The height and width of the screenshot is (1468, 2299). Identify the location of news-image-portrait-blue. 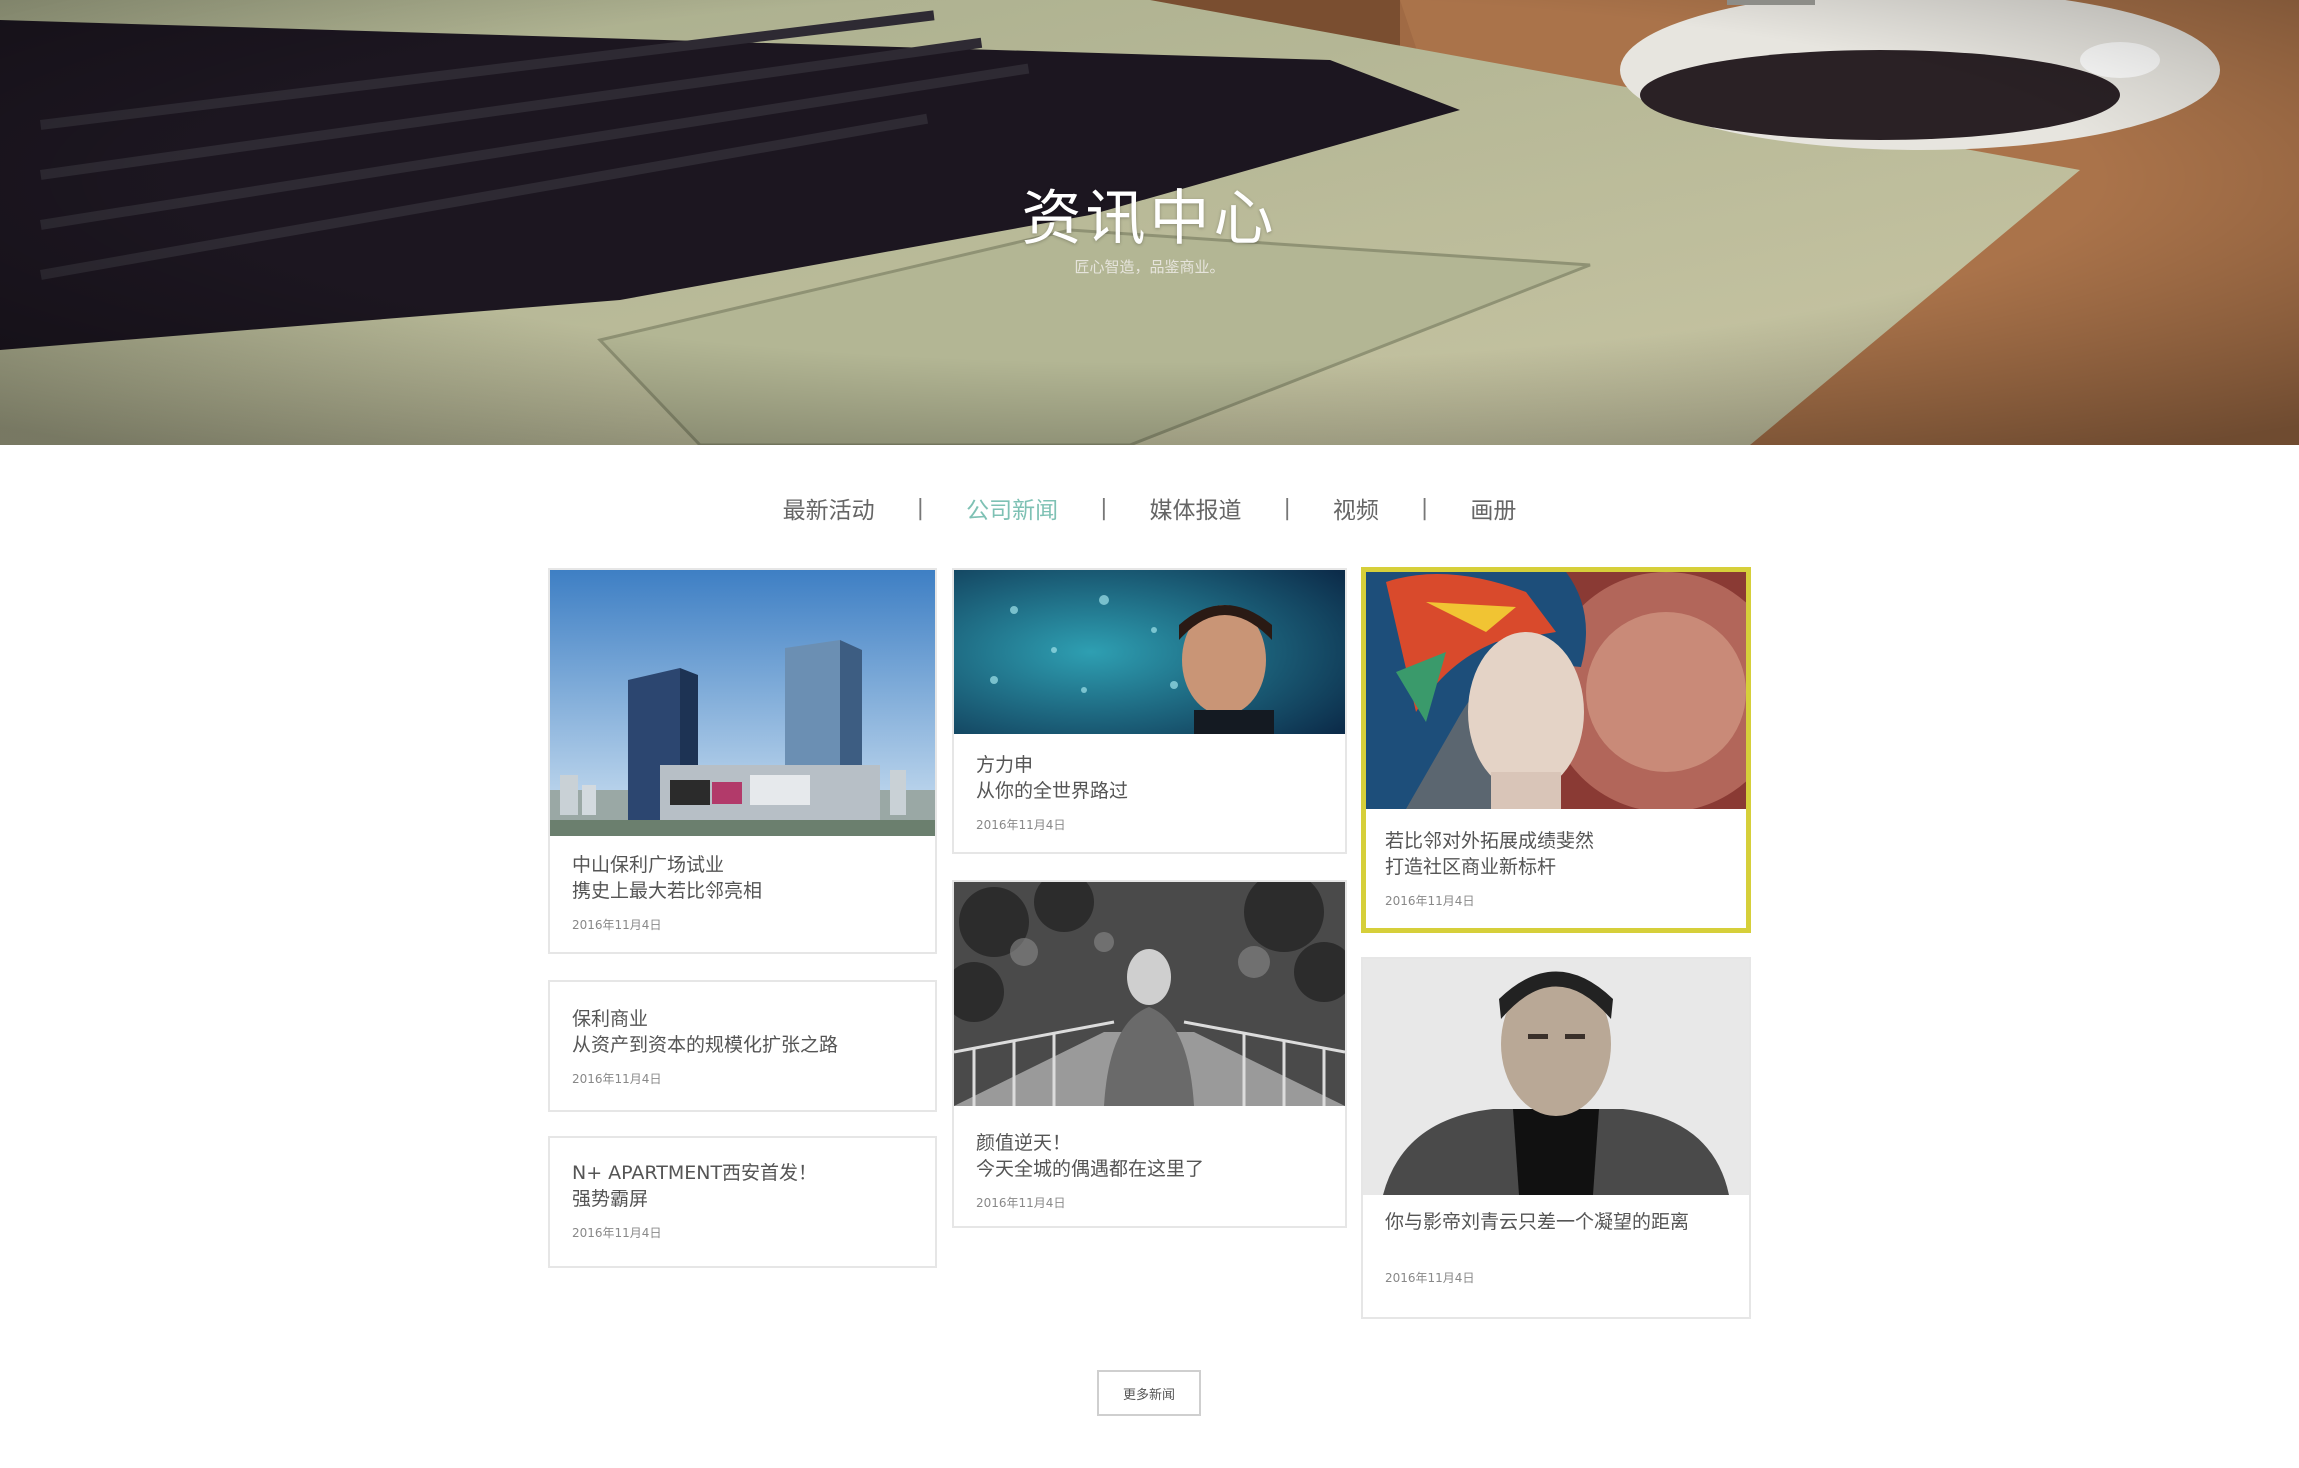
(1149, 652).